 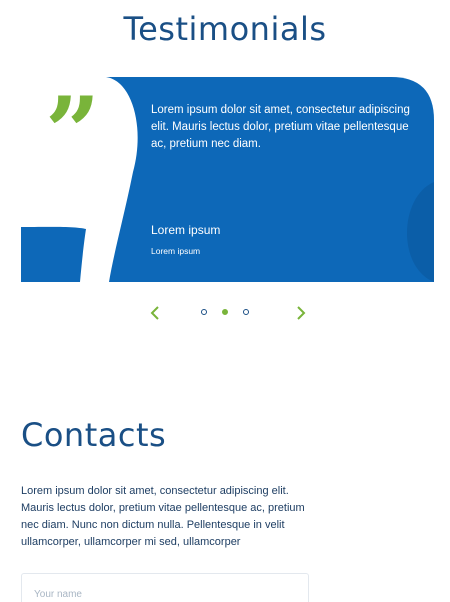 I want to click on carousel-dot-active, so click(x=225, y=312).